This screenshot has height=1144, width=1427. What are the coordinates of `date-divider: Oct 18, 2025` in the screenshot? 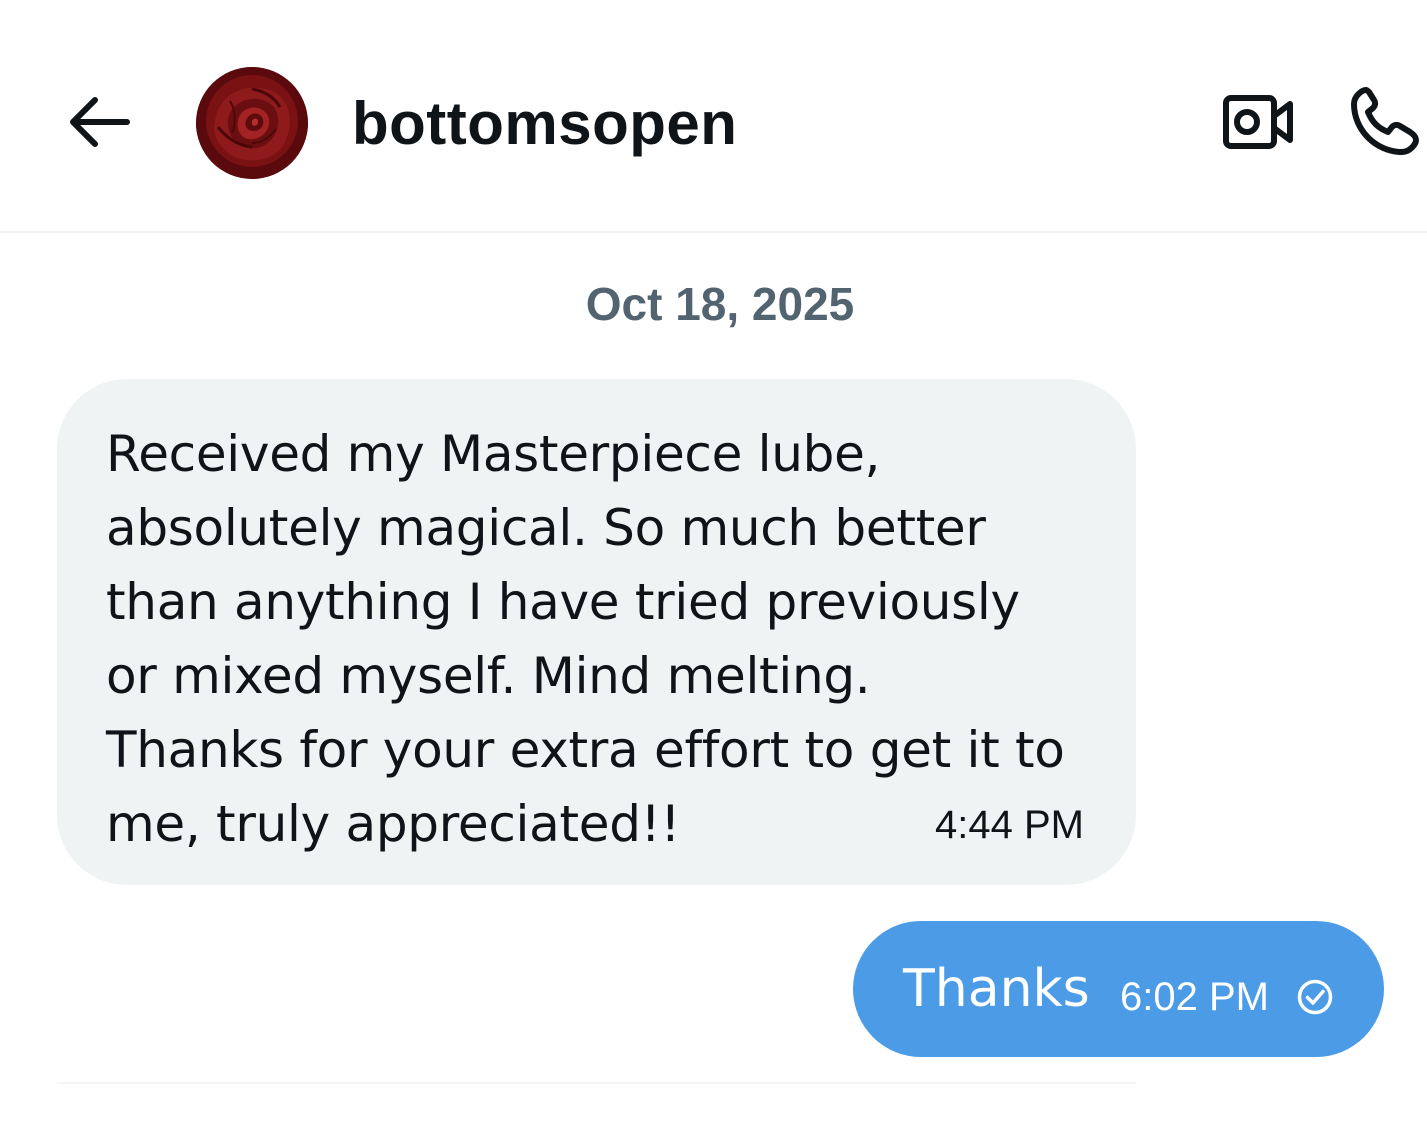 It's located at (720, 304).